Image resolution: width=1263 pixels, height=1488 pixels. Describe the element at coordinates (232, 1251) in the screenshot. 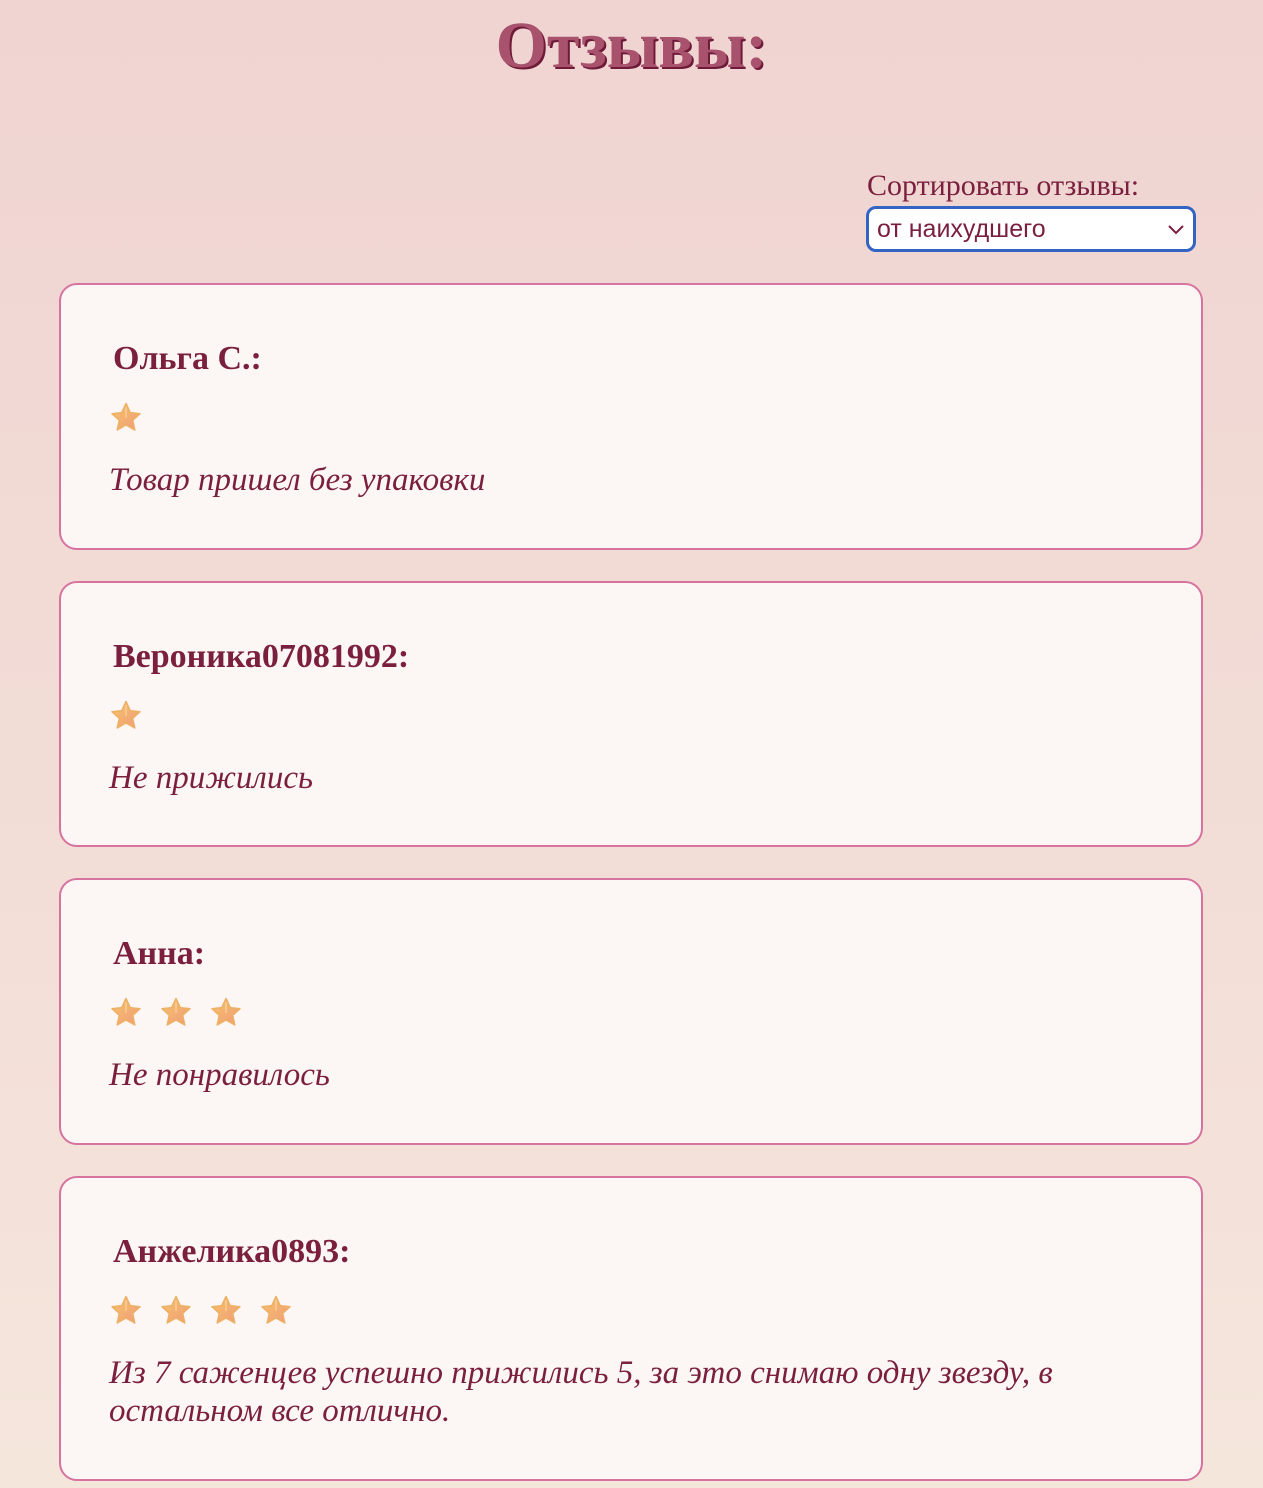

I see `review-author: Анжелика0893:` at that location.